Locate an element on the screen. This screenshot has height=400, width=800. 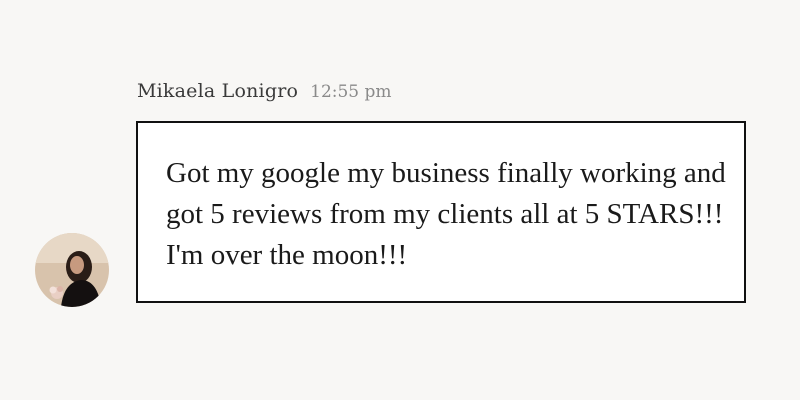
user-avatar-icon is located at coordinates (72, 270).